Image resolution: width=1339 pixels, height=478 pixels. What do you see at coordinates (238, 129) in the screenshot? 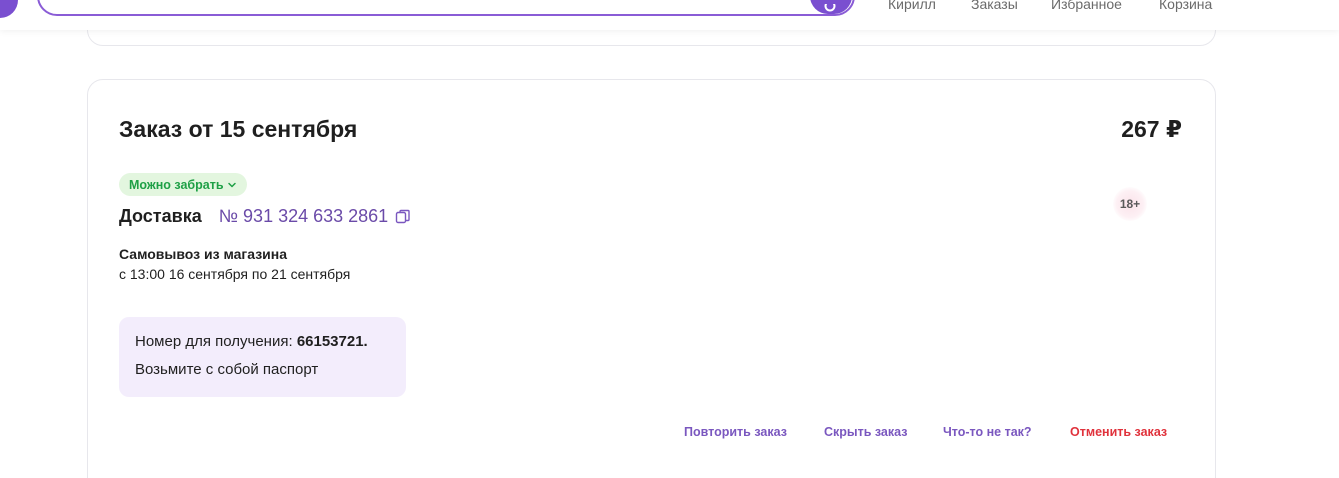
I see `order-title: Заказ от 15 сентября` at bounding box center [238, 129].